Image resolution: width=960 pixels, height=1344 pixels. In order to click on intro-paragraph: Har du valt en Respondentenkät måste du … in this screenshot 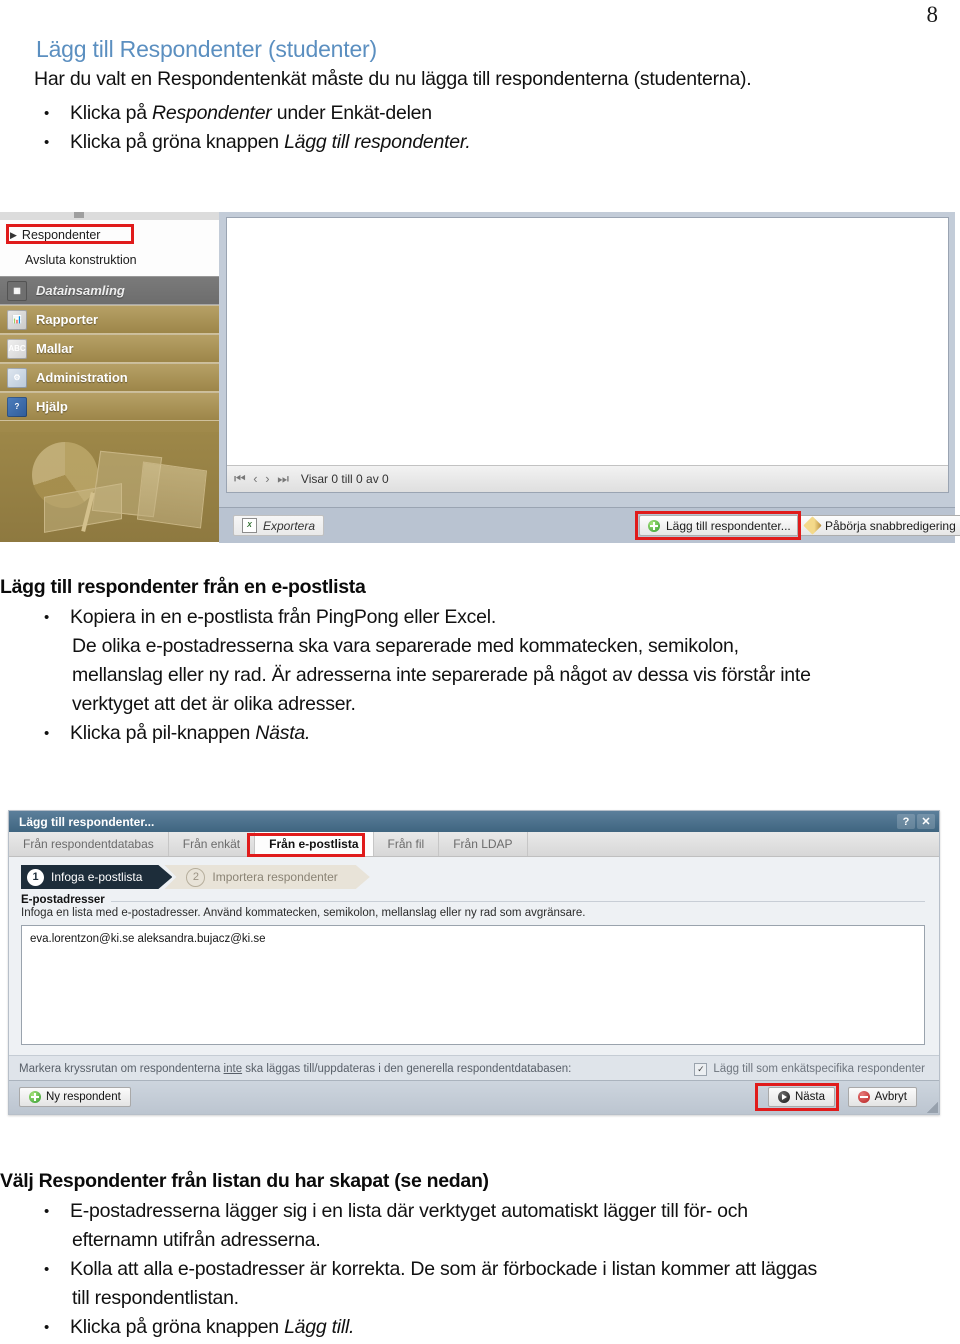, I will do `click(393, 79)`.